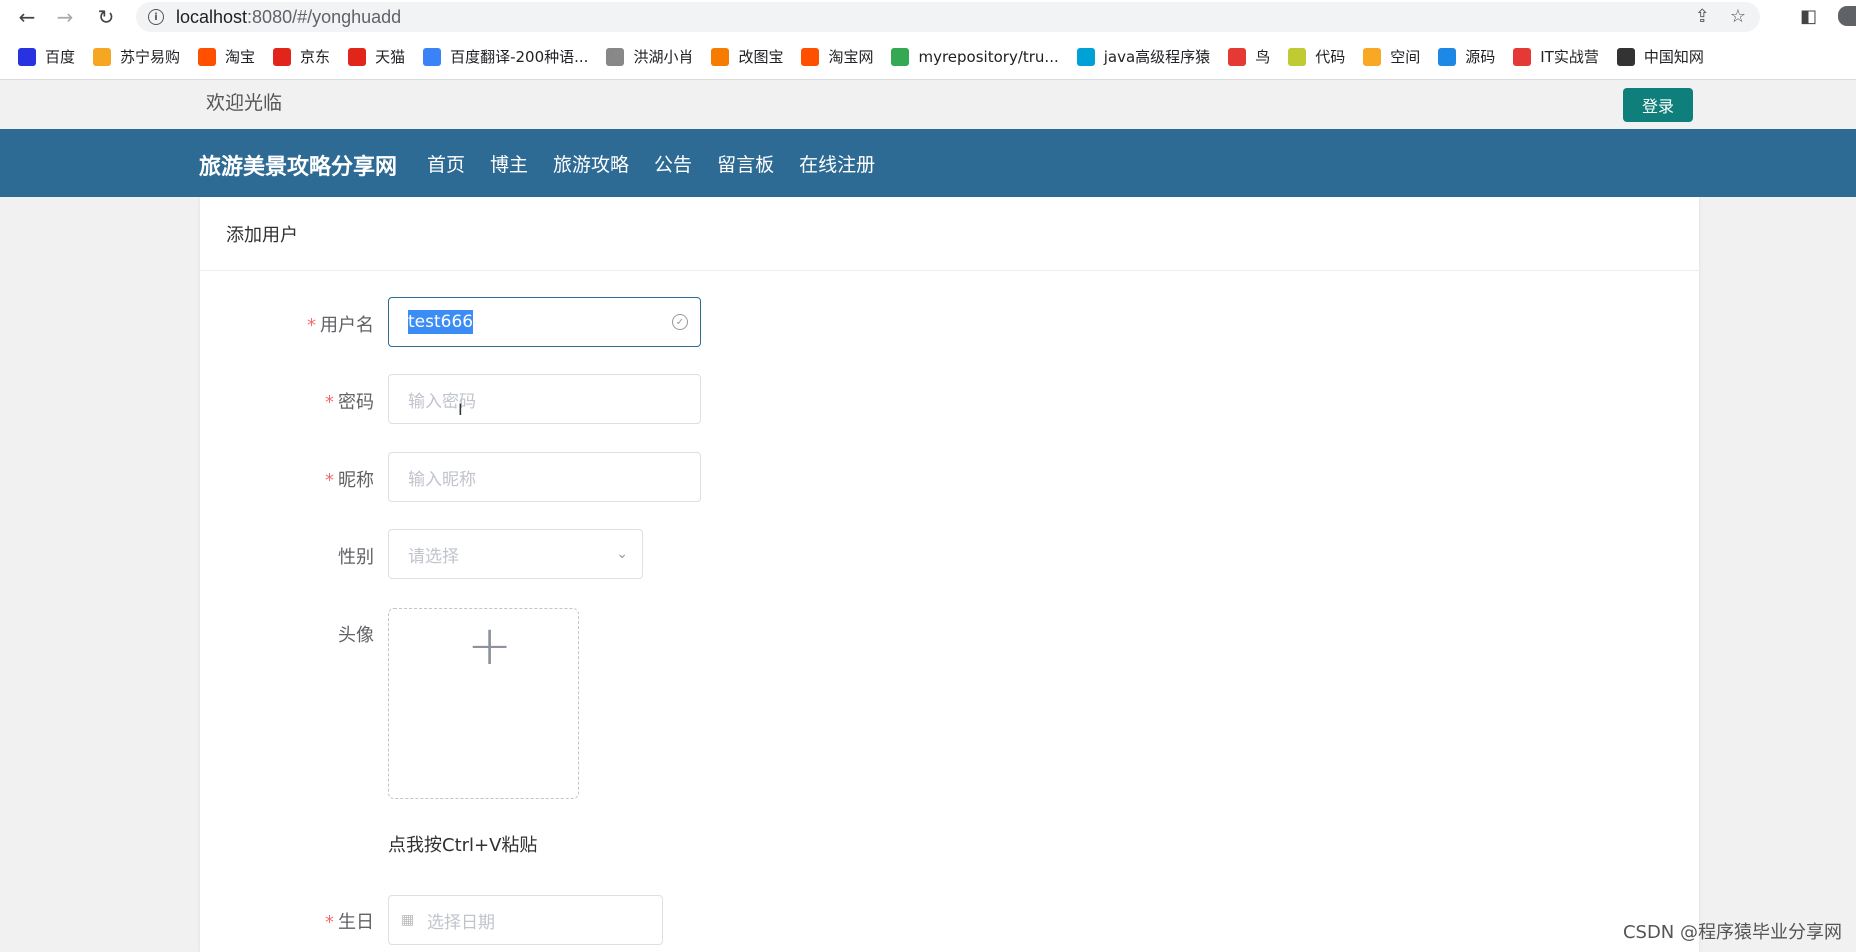  I want to click on bookmark-item: 天猫, so click(376, 56).